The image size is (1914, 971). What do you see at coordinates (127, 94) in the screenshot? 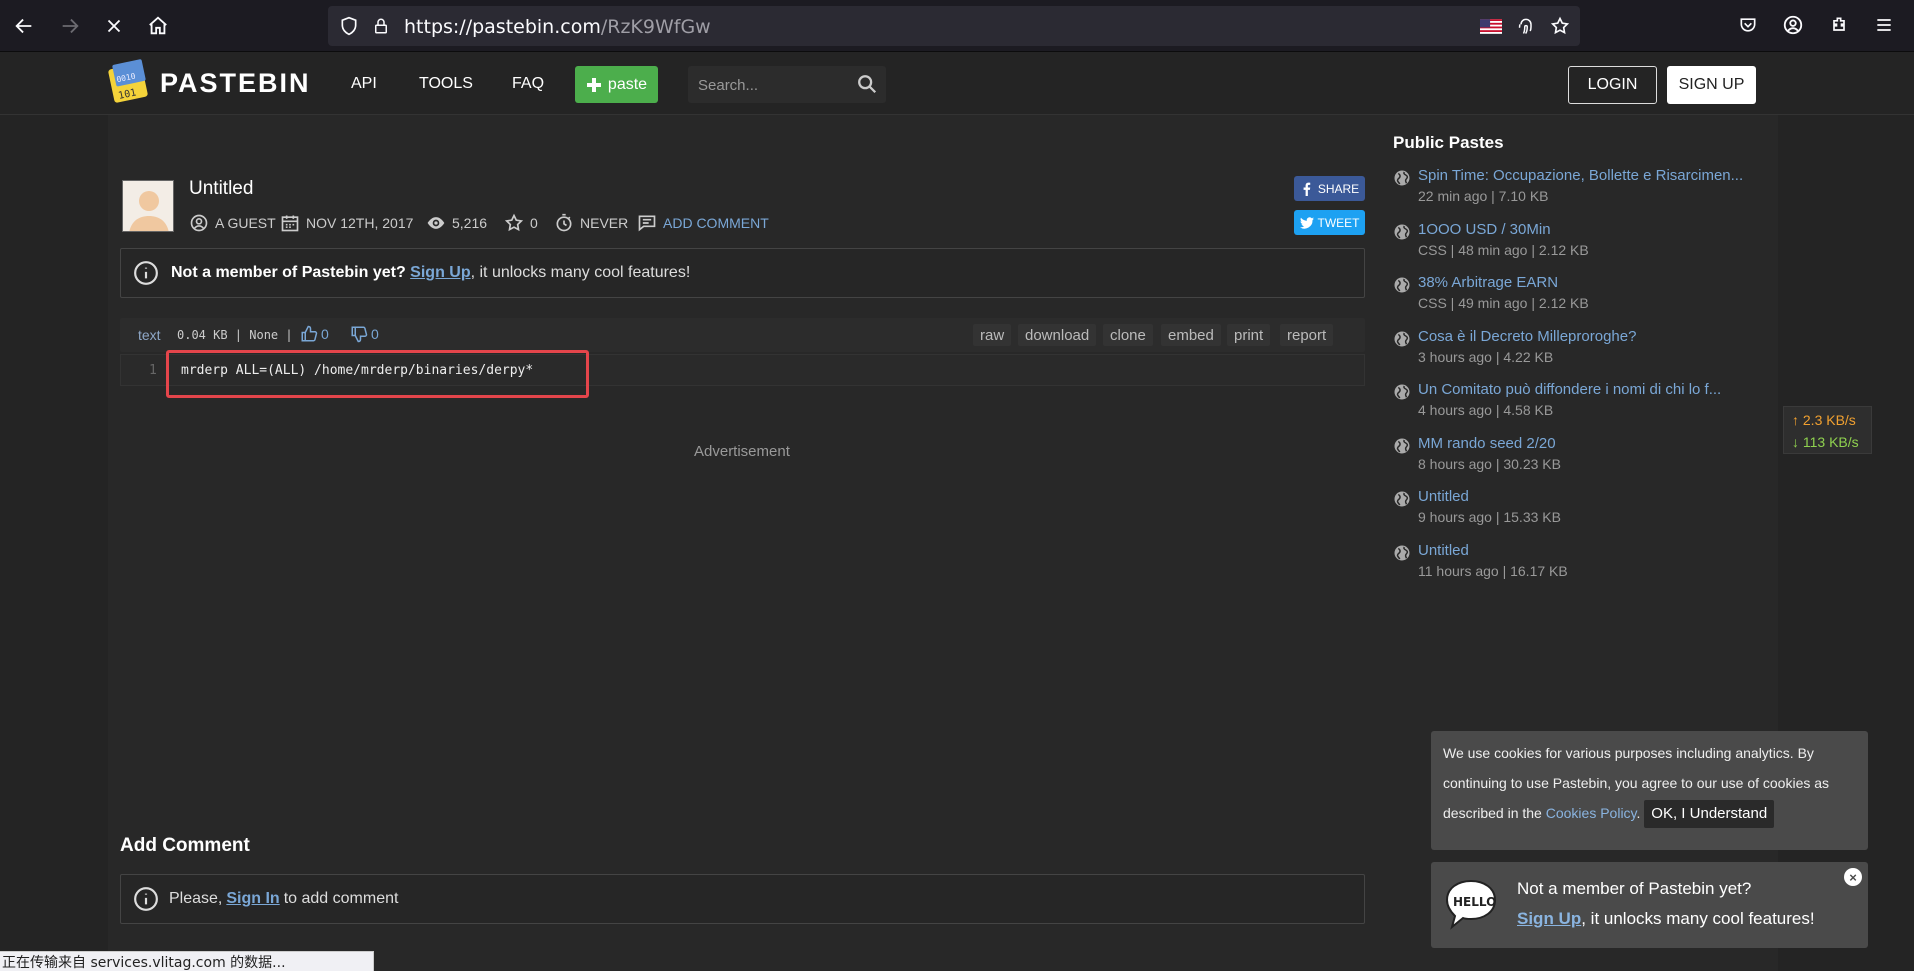
I see `svg-text: 101` at bounding box center [127, 94].